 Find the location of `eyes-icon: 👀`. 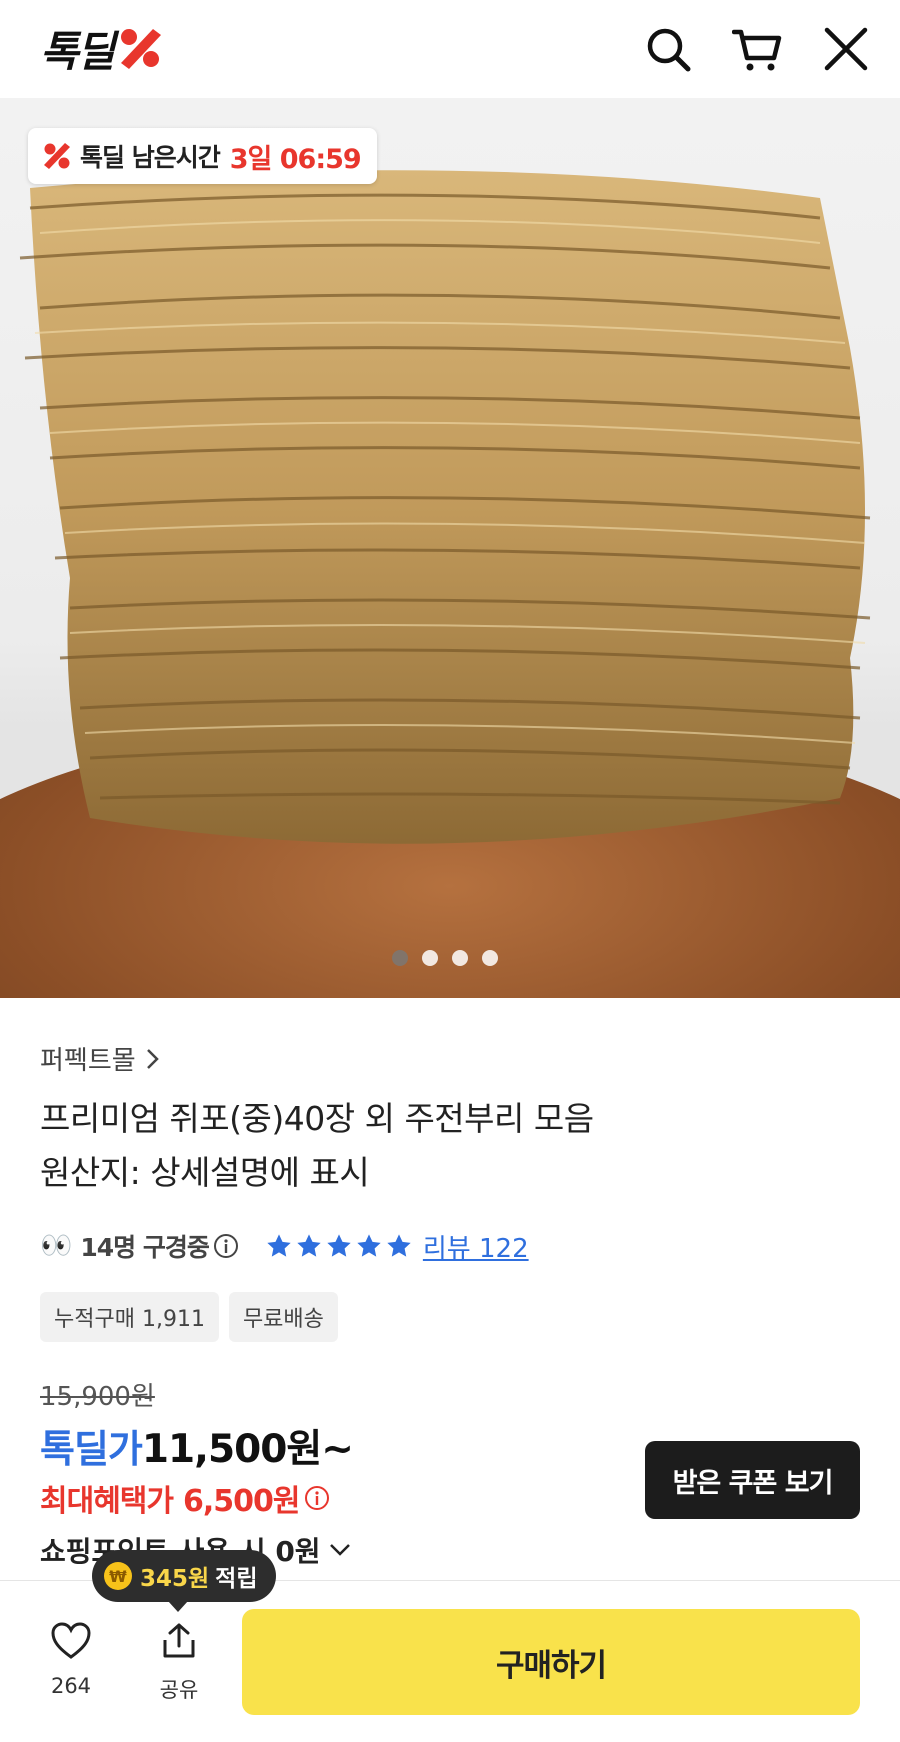

eyes-icon: 👀 is located at coordinates (56, 1246).